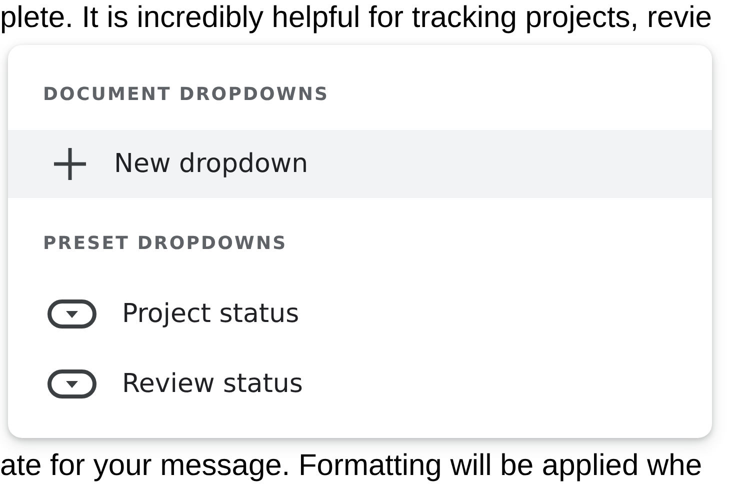 The image size is (734, 488). I want to click on document-text: ate for your message. Formatting will be applied whe, so click(351, 466).